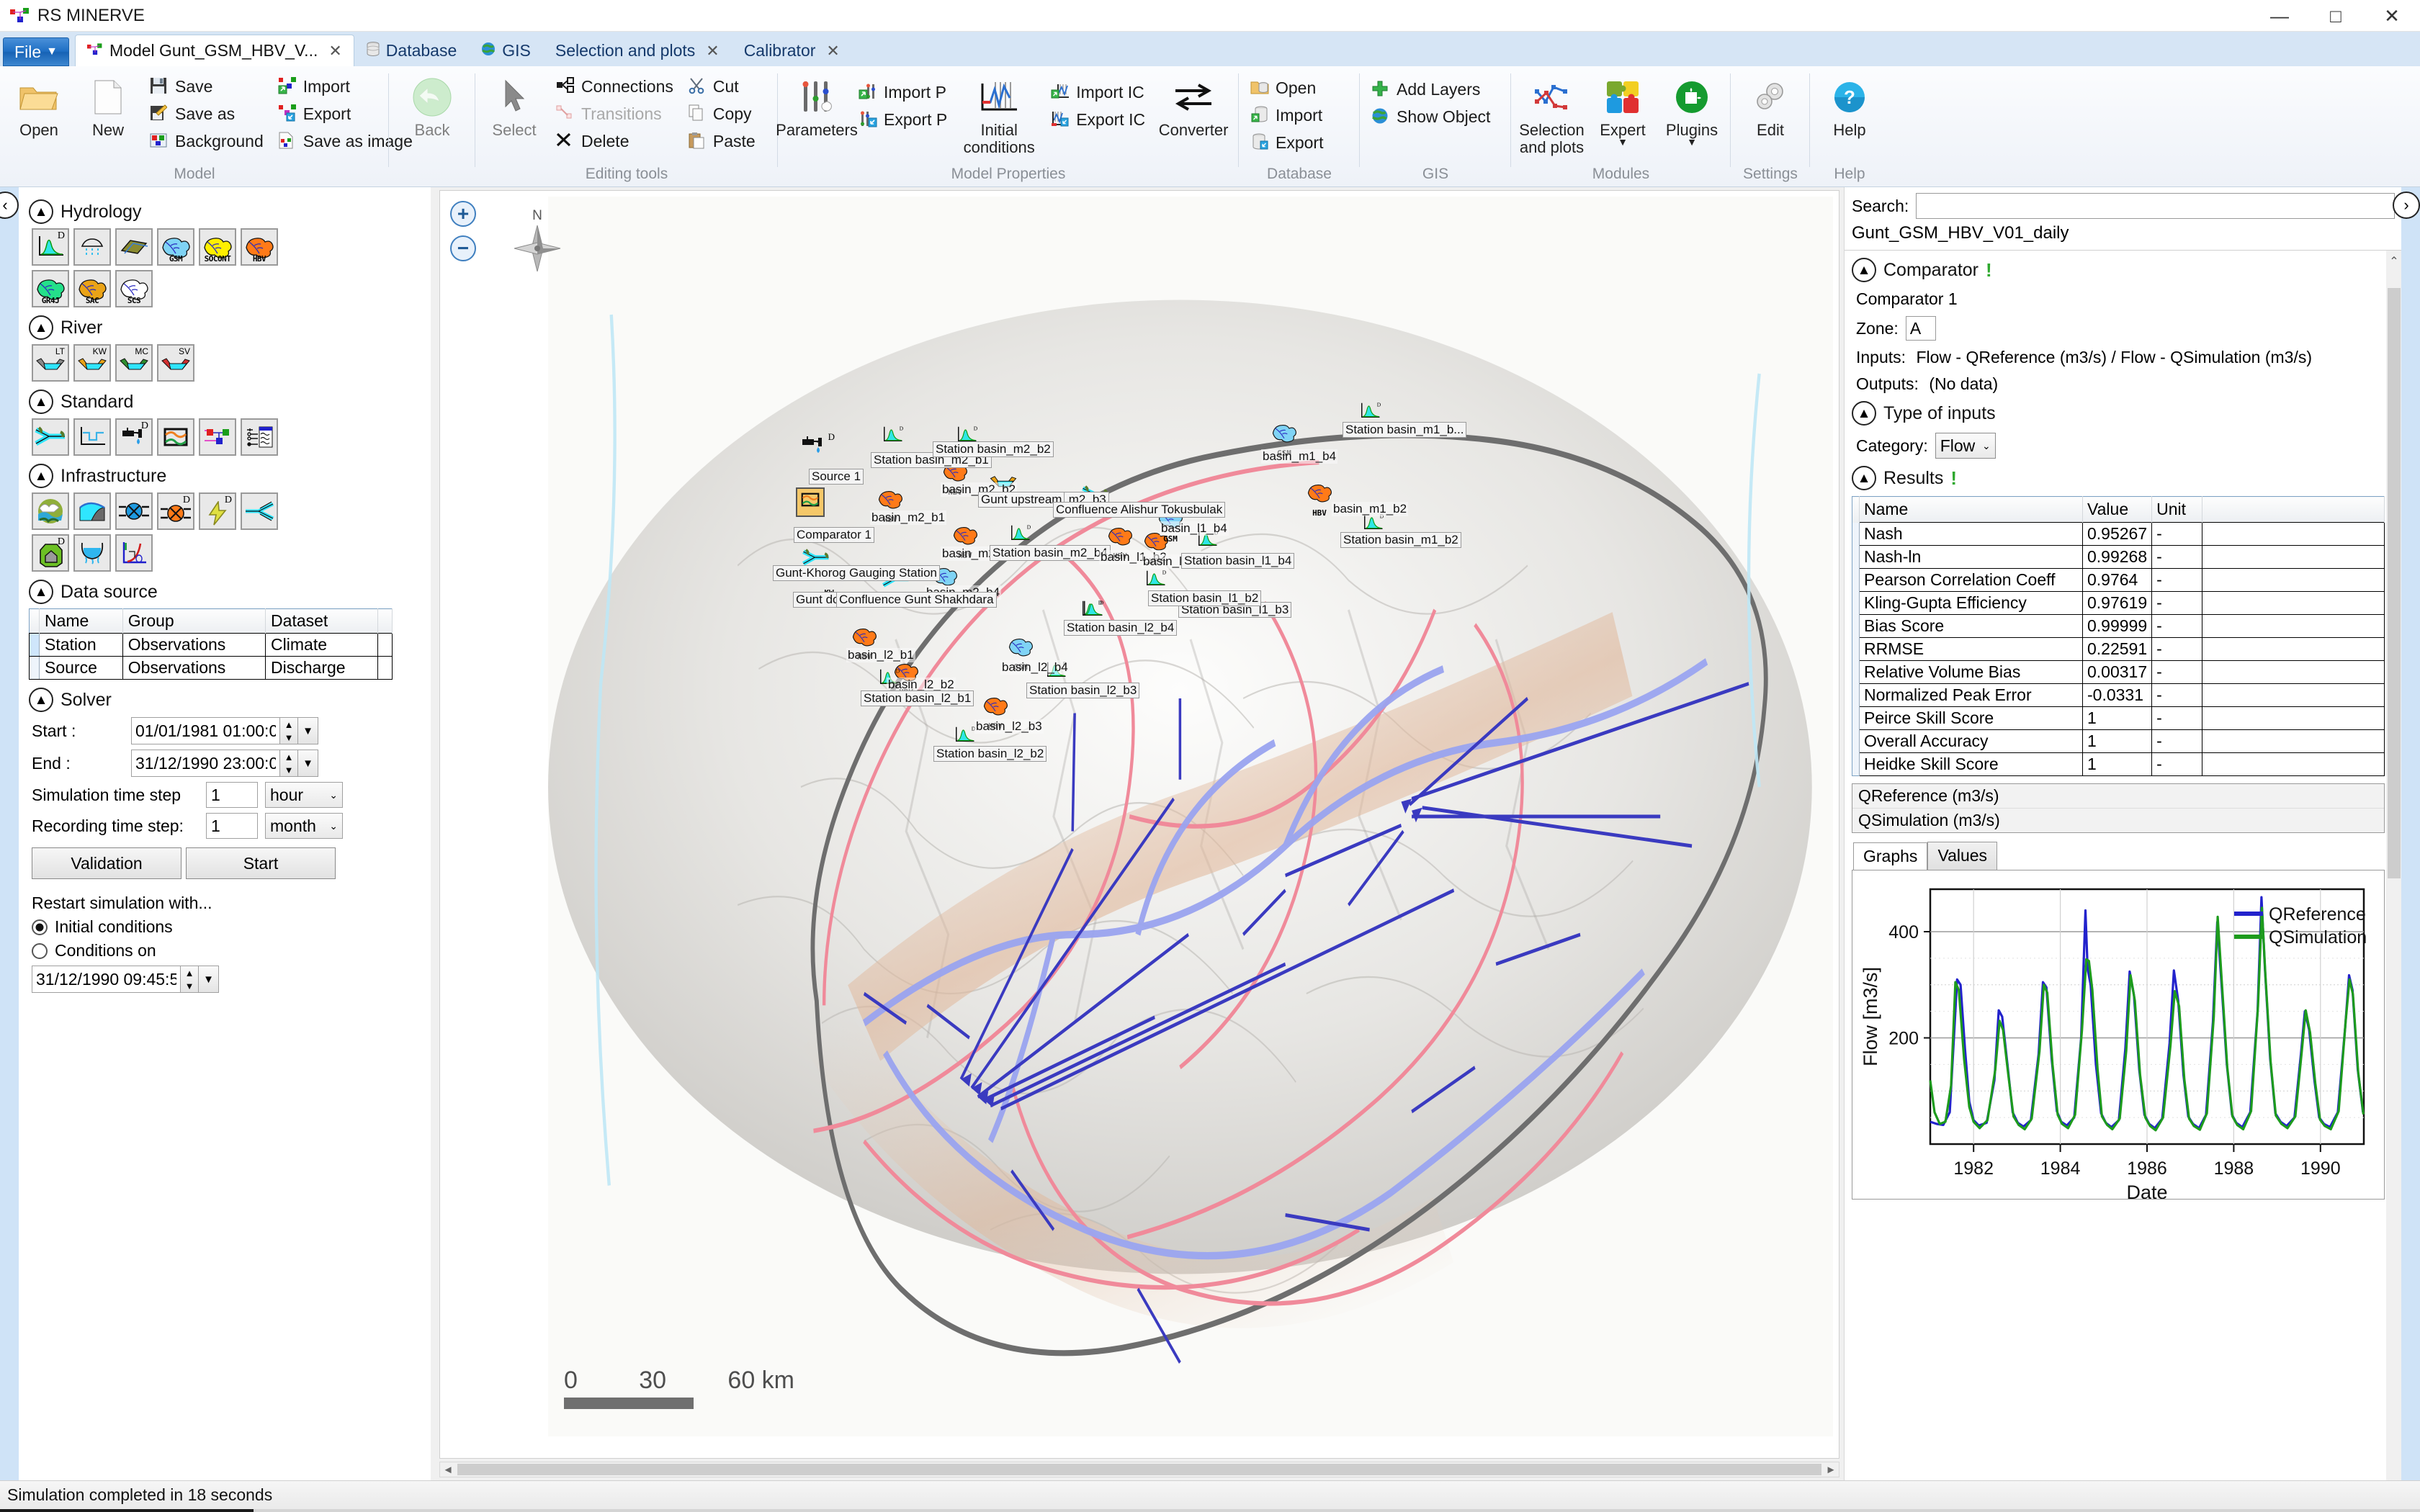 The height and width of the screenshot is (1512, 2420). I want to click on initial-conditions-button: Initial conditions, so click(999, 116).